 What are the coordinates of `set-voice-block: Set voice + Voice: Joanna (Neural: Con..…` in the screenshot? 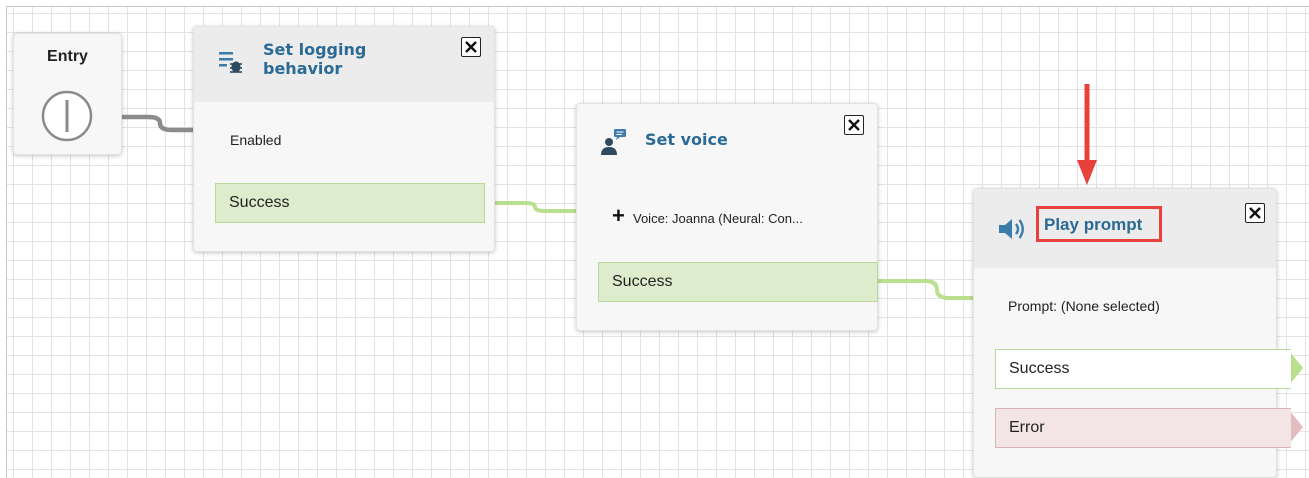 It's located at (727, 217).